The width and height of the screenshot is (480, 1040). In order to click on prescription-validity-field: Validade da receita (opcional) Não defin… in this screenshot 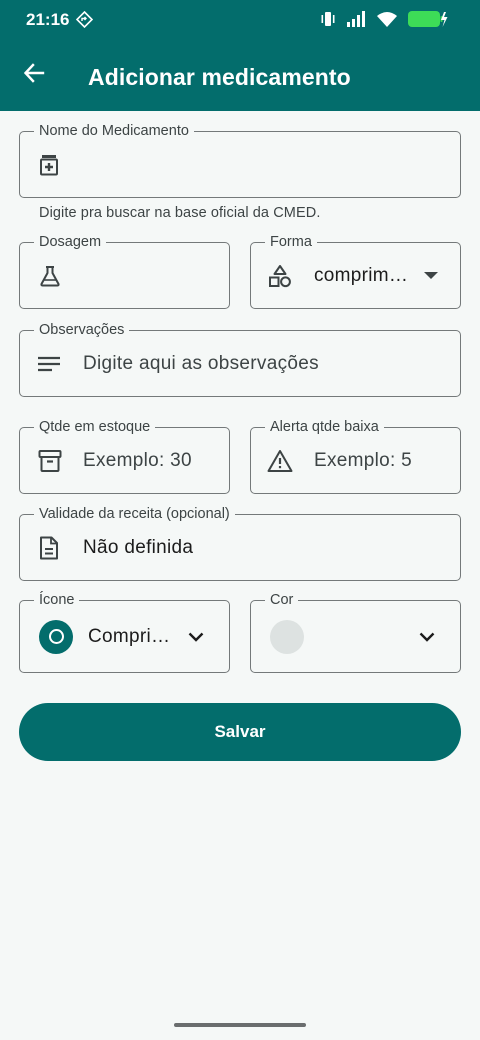, I will do `click(240, 543)`.